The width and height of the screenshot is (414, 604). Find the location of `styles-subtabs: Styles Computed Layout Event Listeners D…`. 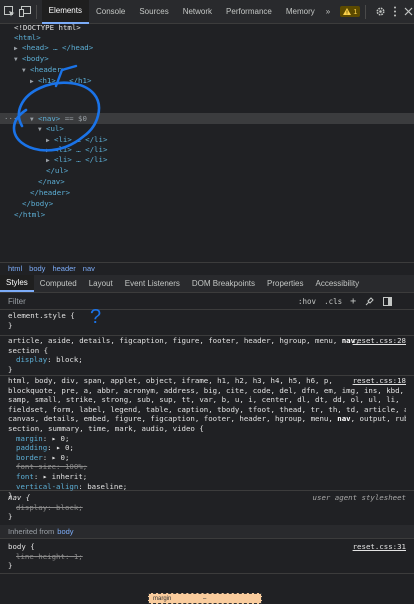

styles-subtabs: Styles Computed Layout Event Listeners D… is located at coordinates (207, 284).